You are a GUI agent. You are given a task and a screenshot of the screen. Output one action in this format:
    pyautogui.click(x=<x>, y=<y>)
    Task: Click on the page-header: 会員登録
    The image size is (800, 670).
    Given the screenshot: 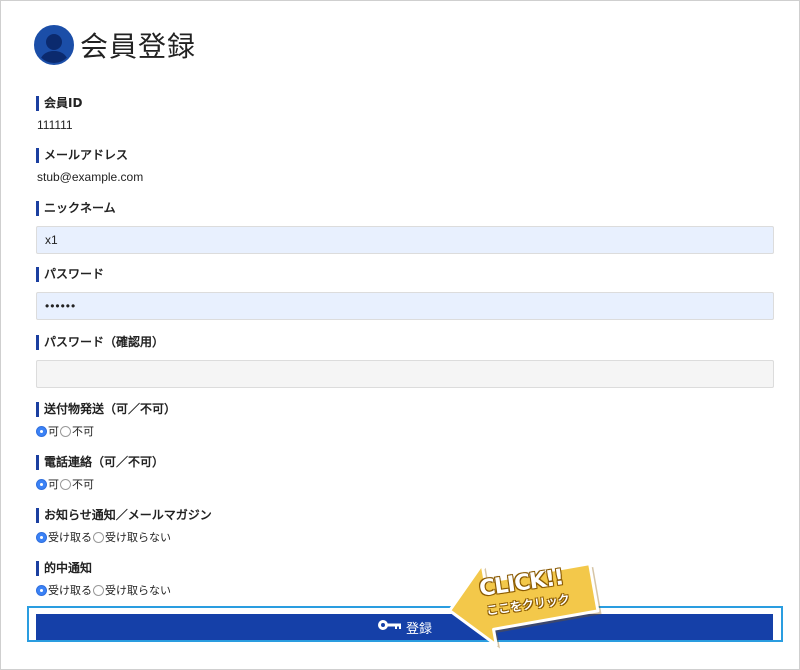 What is the action you would take?
    pyautogui.click(x=115, y=45)
    